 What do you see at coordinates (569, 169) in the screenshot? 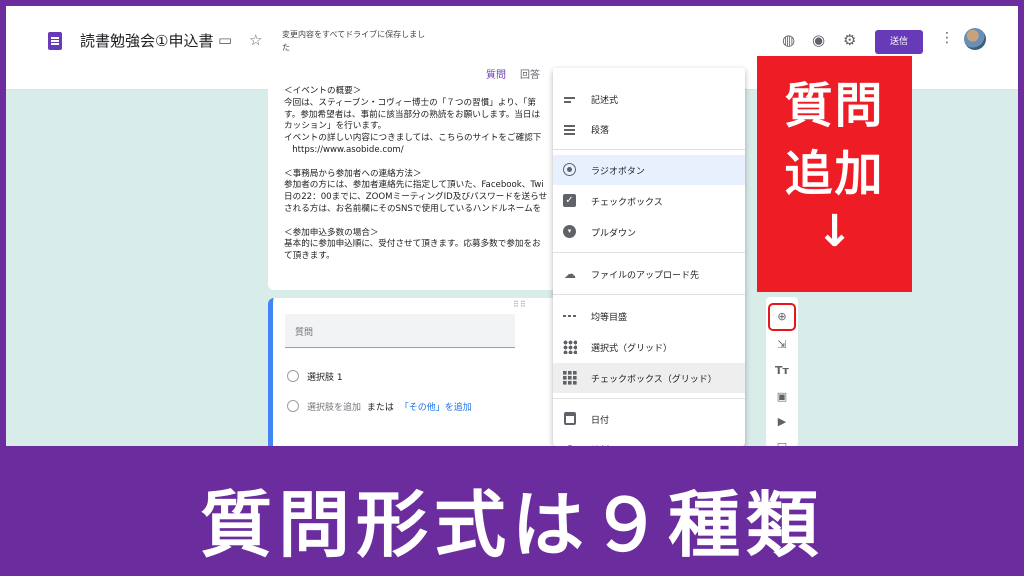
I see `radio-icon` at bounding box center [569, 169].